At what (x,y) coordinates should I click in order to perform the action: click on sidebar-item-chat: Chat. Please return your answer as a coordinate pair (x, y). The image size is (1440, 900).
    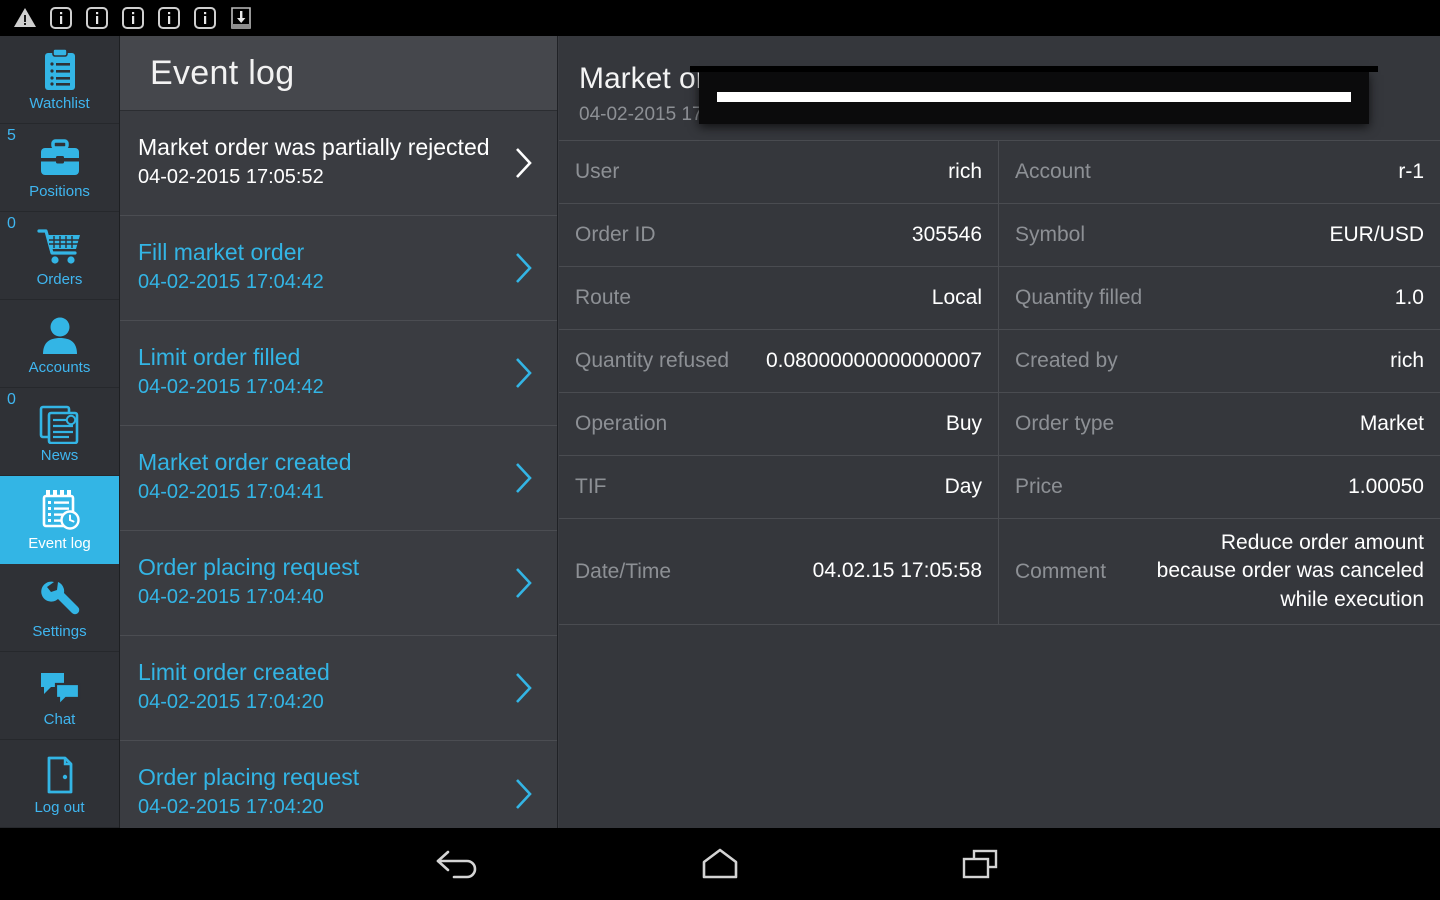
    Looking at the image, I should click on (59, 696).